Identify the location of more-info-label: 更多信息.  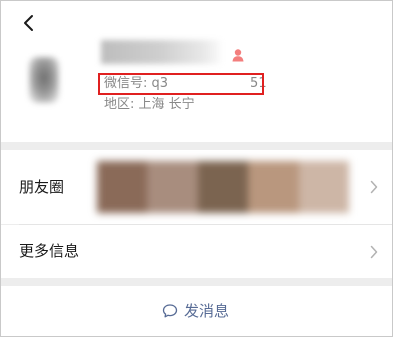
(49, 251).